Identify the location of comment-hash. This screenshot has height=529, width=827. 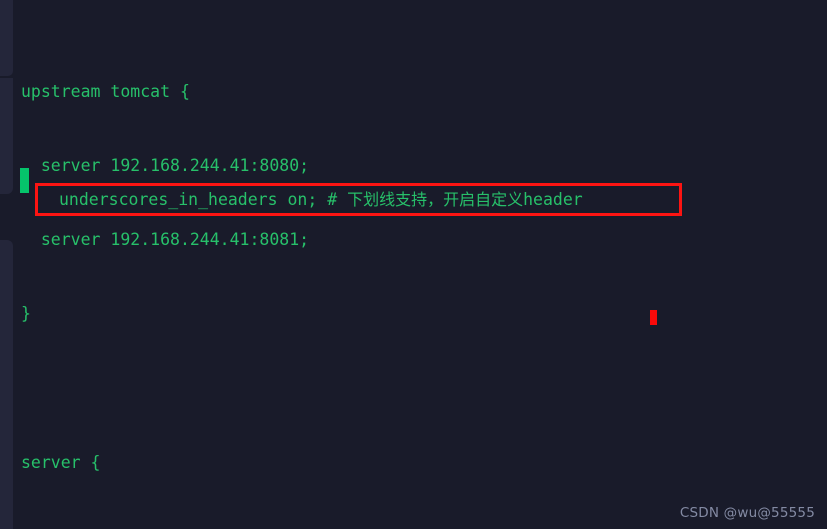
(322, 199).